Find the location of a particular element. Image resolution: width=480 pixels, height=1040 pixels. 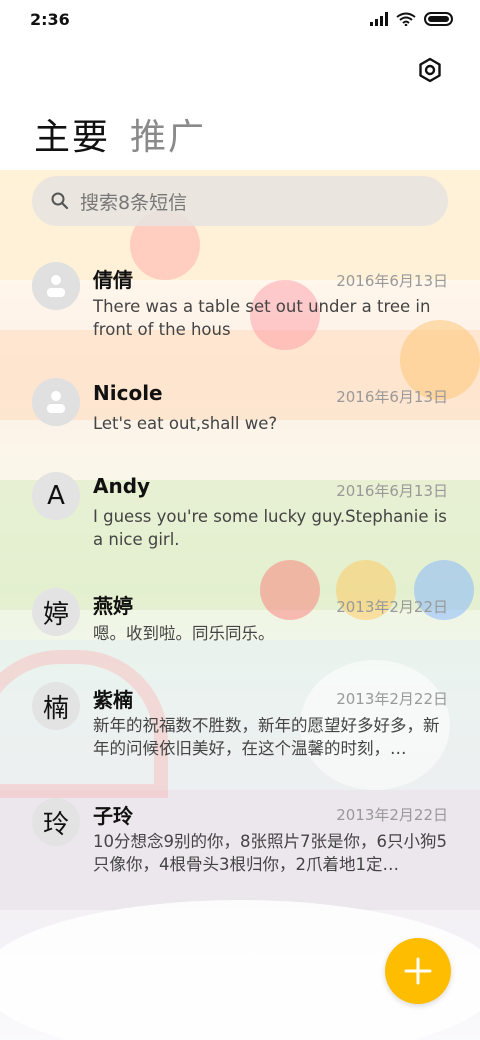

avatar: 婷 is located at coordinates (56, 612).